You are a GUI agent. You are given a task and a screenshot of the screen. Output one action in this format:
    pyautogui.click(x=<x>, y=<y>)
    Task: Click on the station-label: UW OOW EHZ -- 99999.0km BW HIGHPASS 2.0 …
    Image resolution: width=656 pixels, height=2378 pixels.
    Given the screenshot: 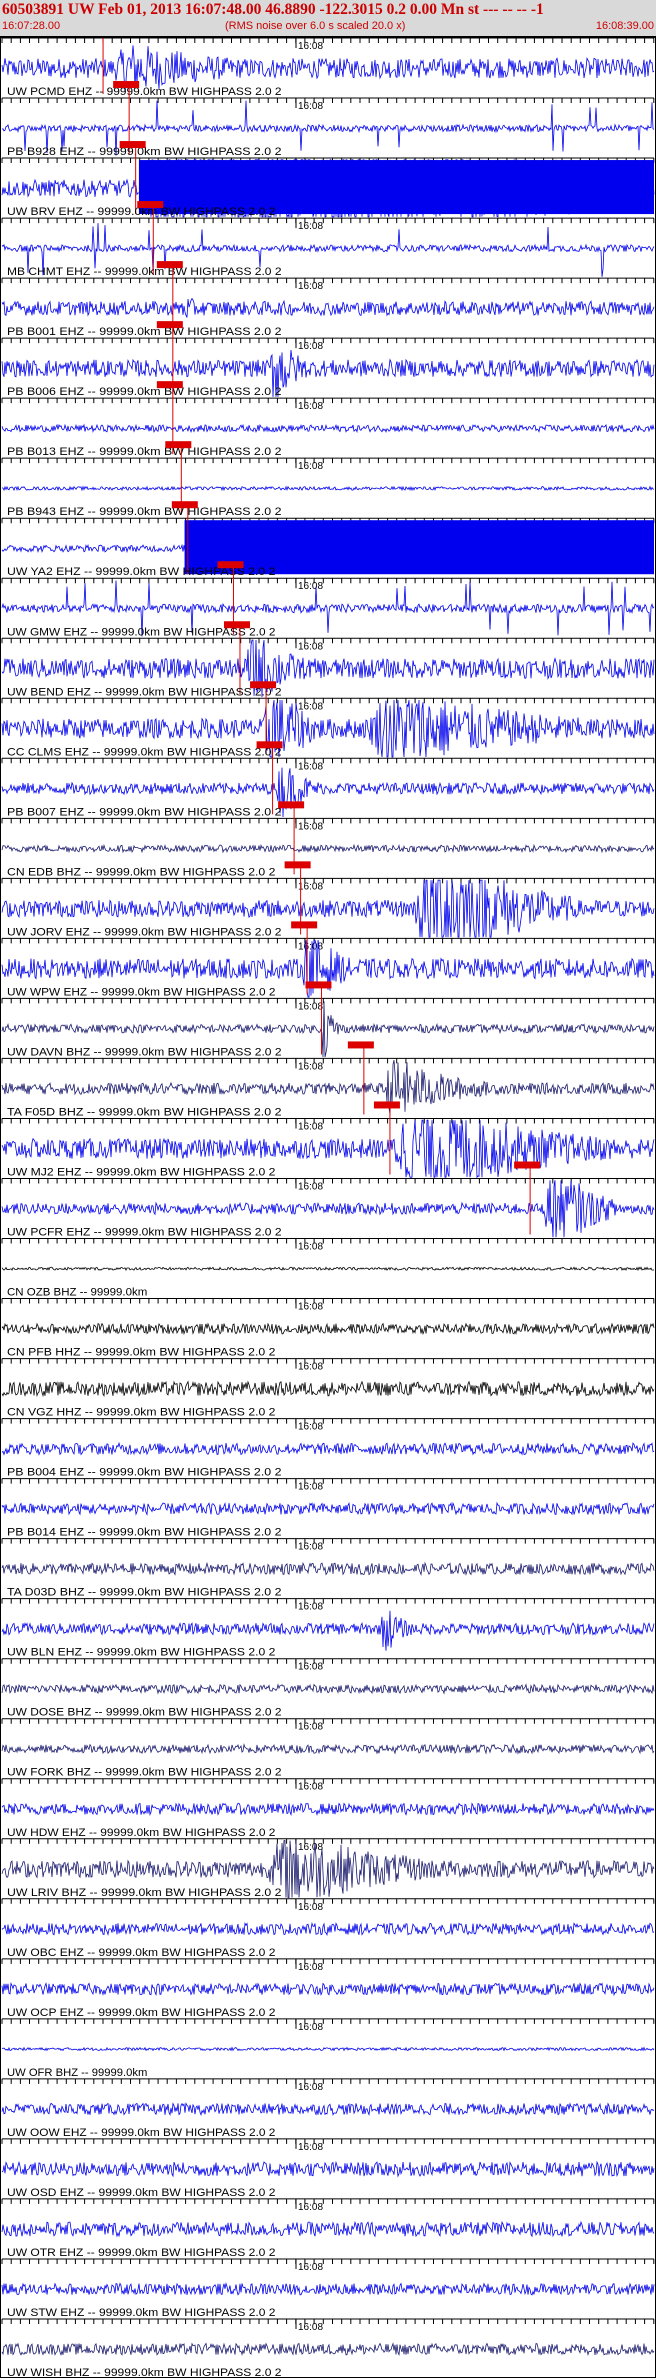 What is the action you would take?
    pyautogui.click(x=141, y=2133)
    